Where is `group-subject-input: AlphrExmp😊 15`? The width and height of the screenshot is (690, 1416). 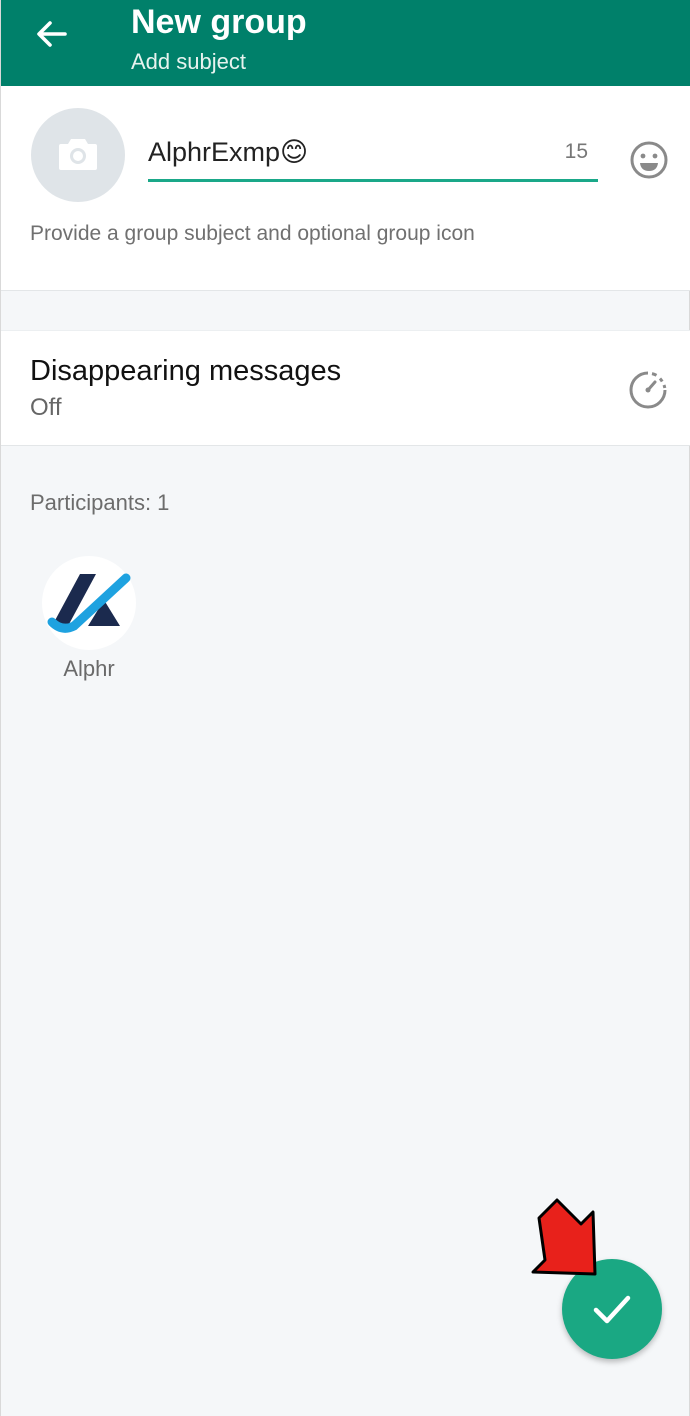 group-subject-input: AlphrExmp😊 15 is located at coordinates (373, 157).